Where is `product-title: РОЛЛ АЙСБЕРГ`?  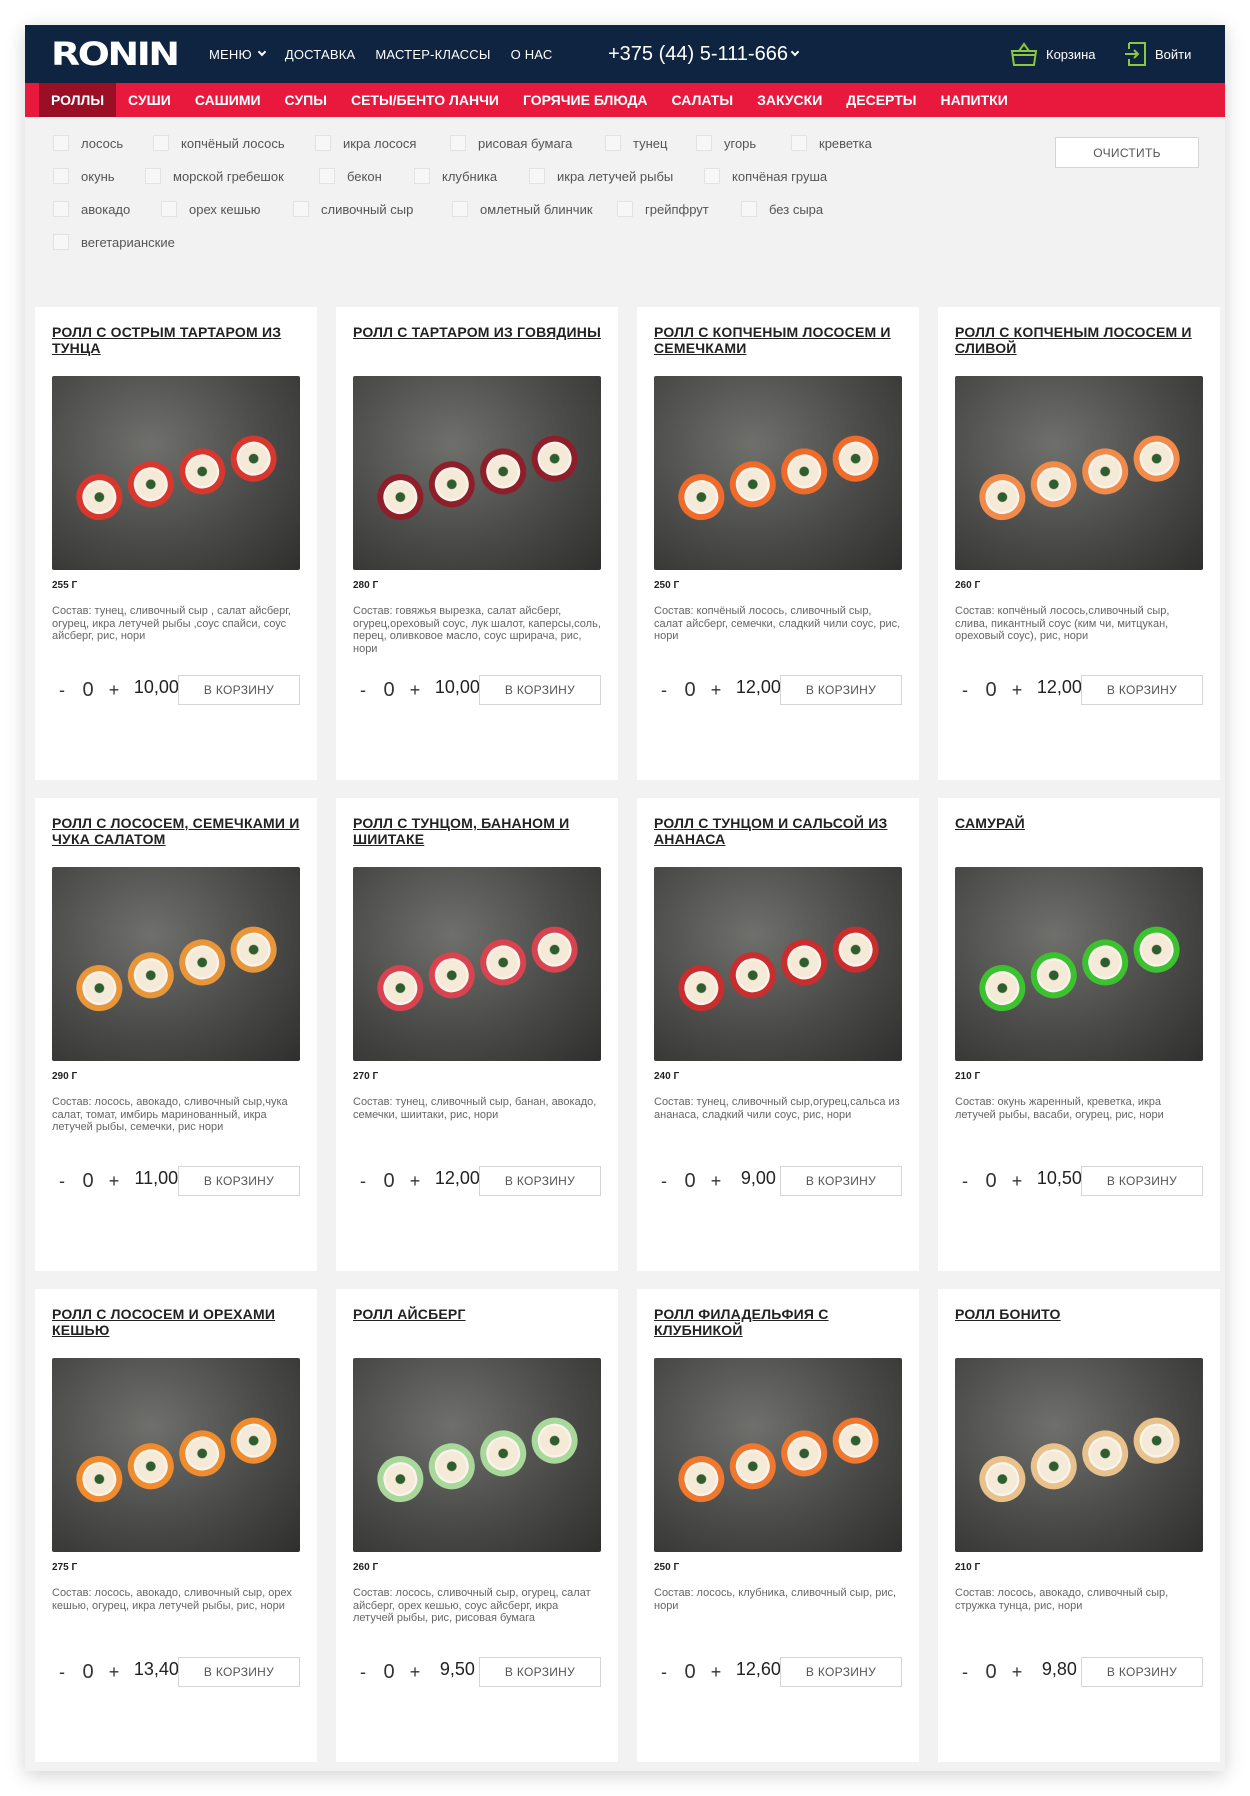
product-title: РОЛЛ АЙСБЕРГ is located at coordinates (477, 1332).